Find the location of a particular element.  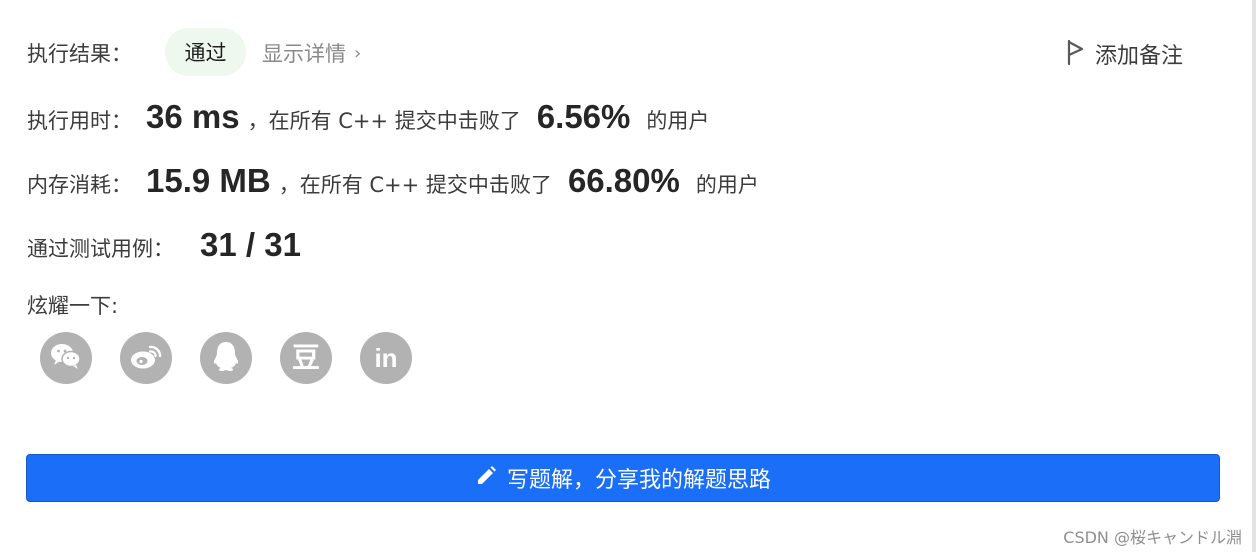

douban-icon: 豆 is located at coordinates (305, 357).